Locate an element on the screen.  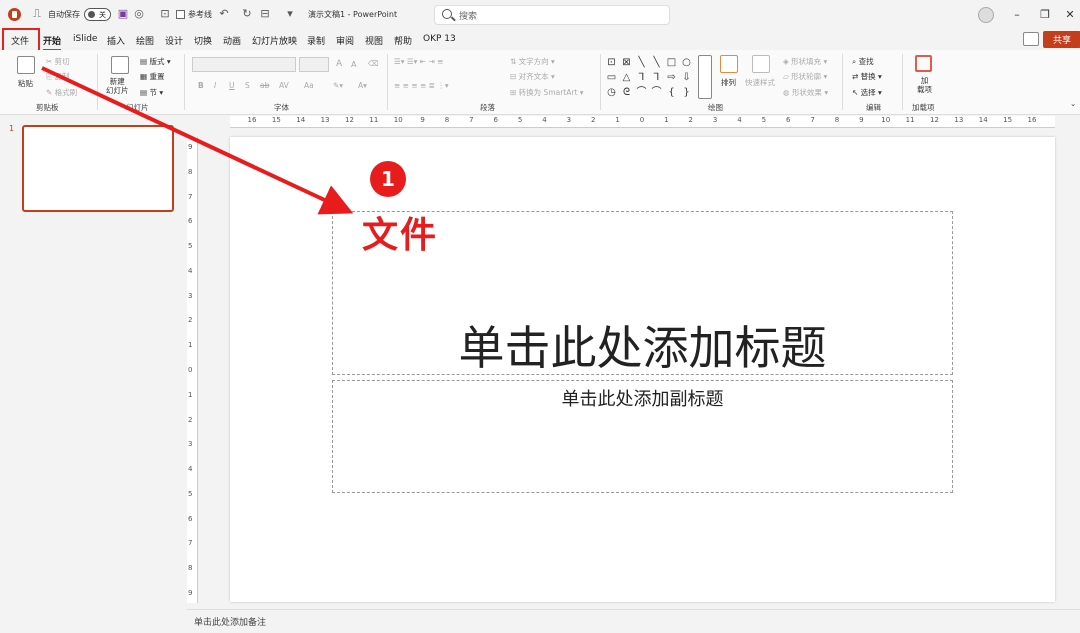
step-badge: 1 is located at coordinates (388, 179).